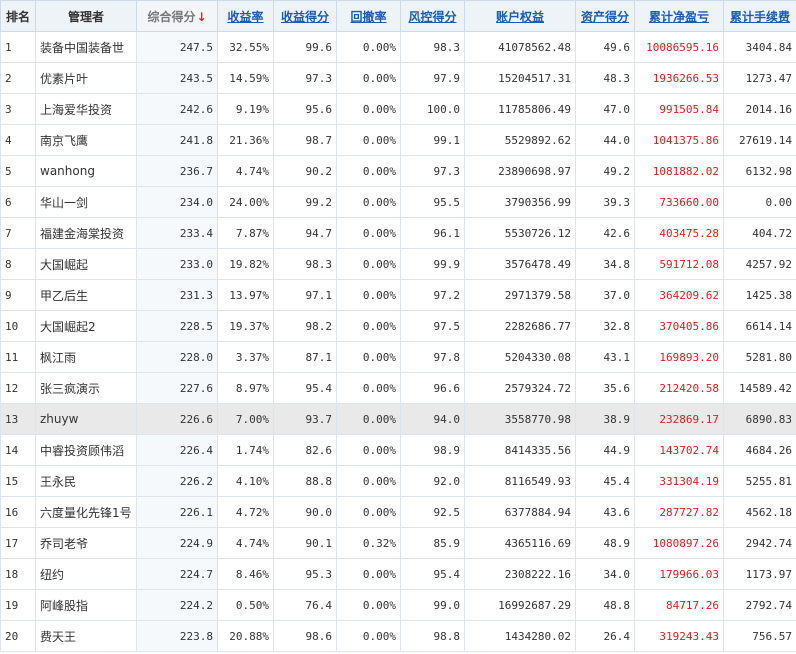 The width and height of the screenshot is (796, 654). What do you see at coordinates (605, 543) in the screenshot?
I see `cell-asset-score: 48.9` at bounding box center [605, 543].